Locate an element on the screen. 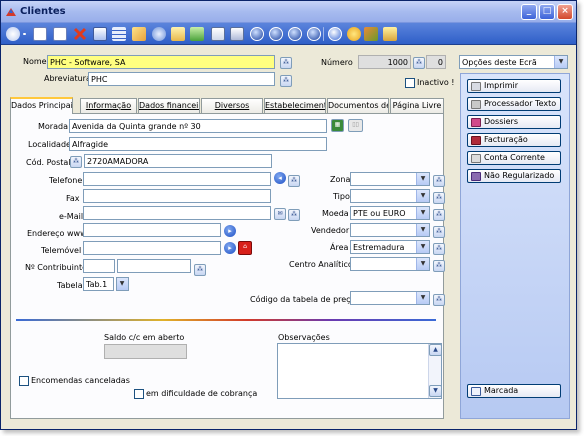 Image resolution: width=584 pixels, height=436 pixels. marcada-button: Marcada is located at coordinates (514, 391).